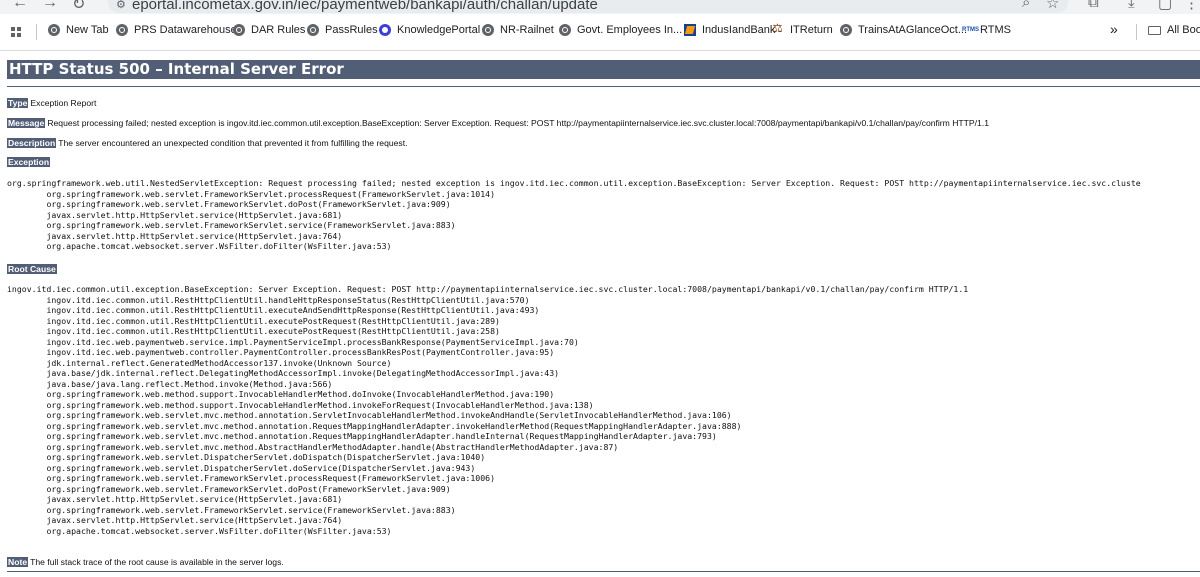  What do you see at coordinates (1052, 6) in the screenshot?
I see `bookmark-star-icon: ☆` at bounding box center [1052, 6].